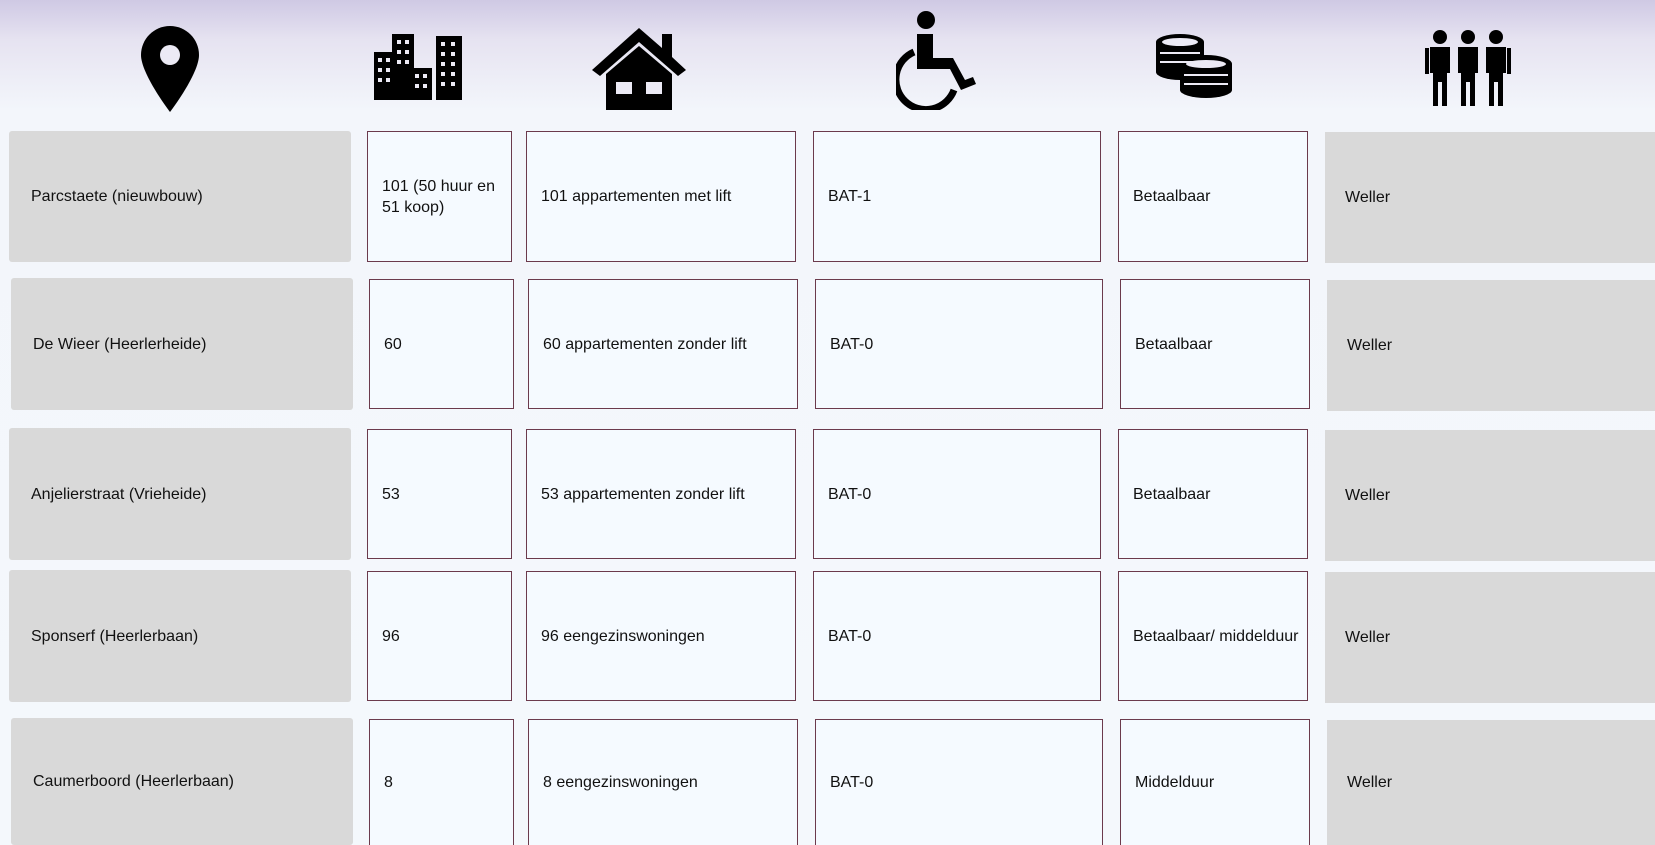  I want to click on location-cell: Sponserf (Heerlerbaan), so click(180, 636).